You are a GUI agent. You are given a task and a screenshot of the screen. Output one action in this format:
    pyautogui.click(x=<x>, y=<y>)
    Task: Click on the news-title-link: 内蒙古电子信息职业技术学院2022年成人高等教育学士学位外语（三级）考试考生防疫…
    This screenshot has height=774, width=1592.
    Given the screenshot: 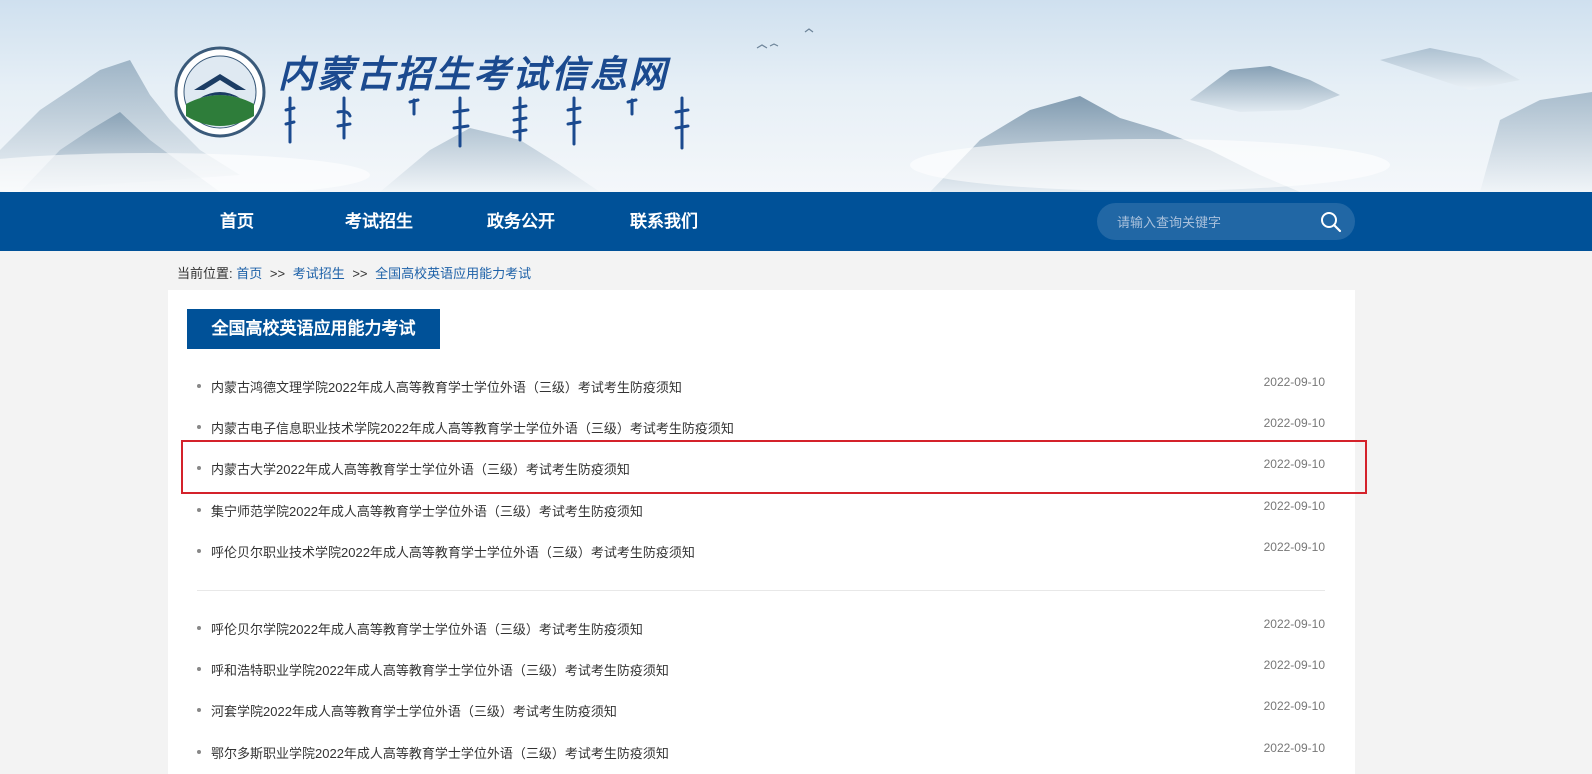 What is the action you would take?
    pyautogui.click(x=472, y=427)
    